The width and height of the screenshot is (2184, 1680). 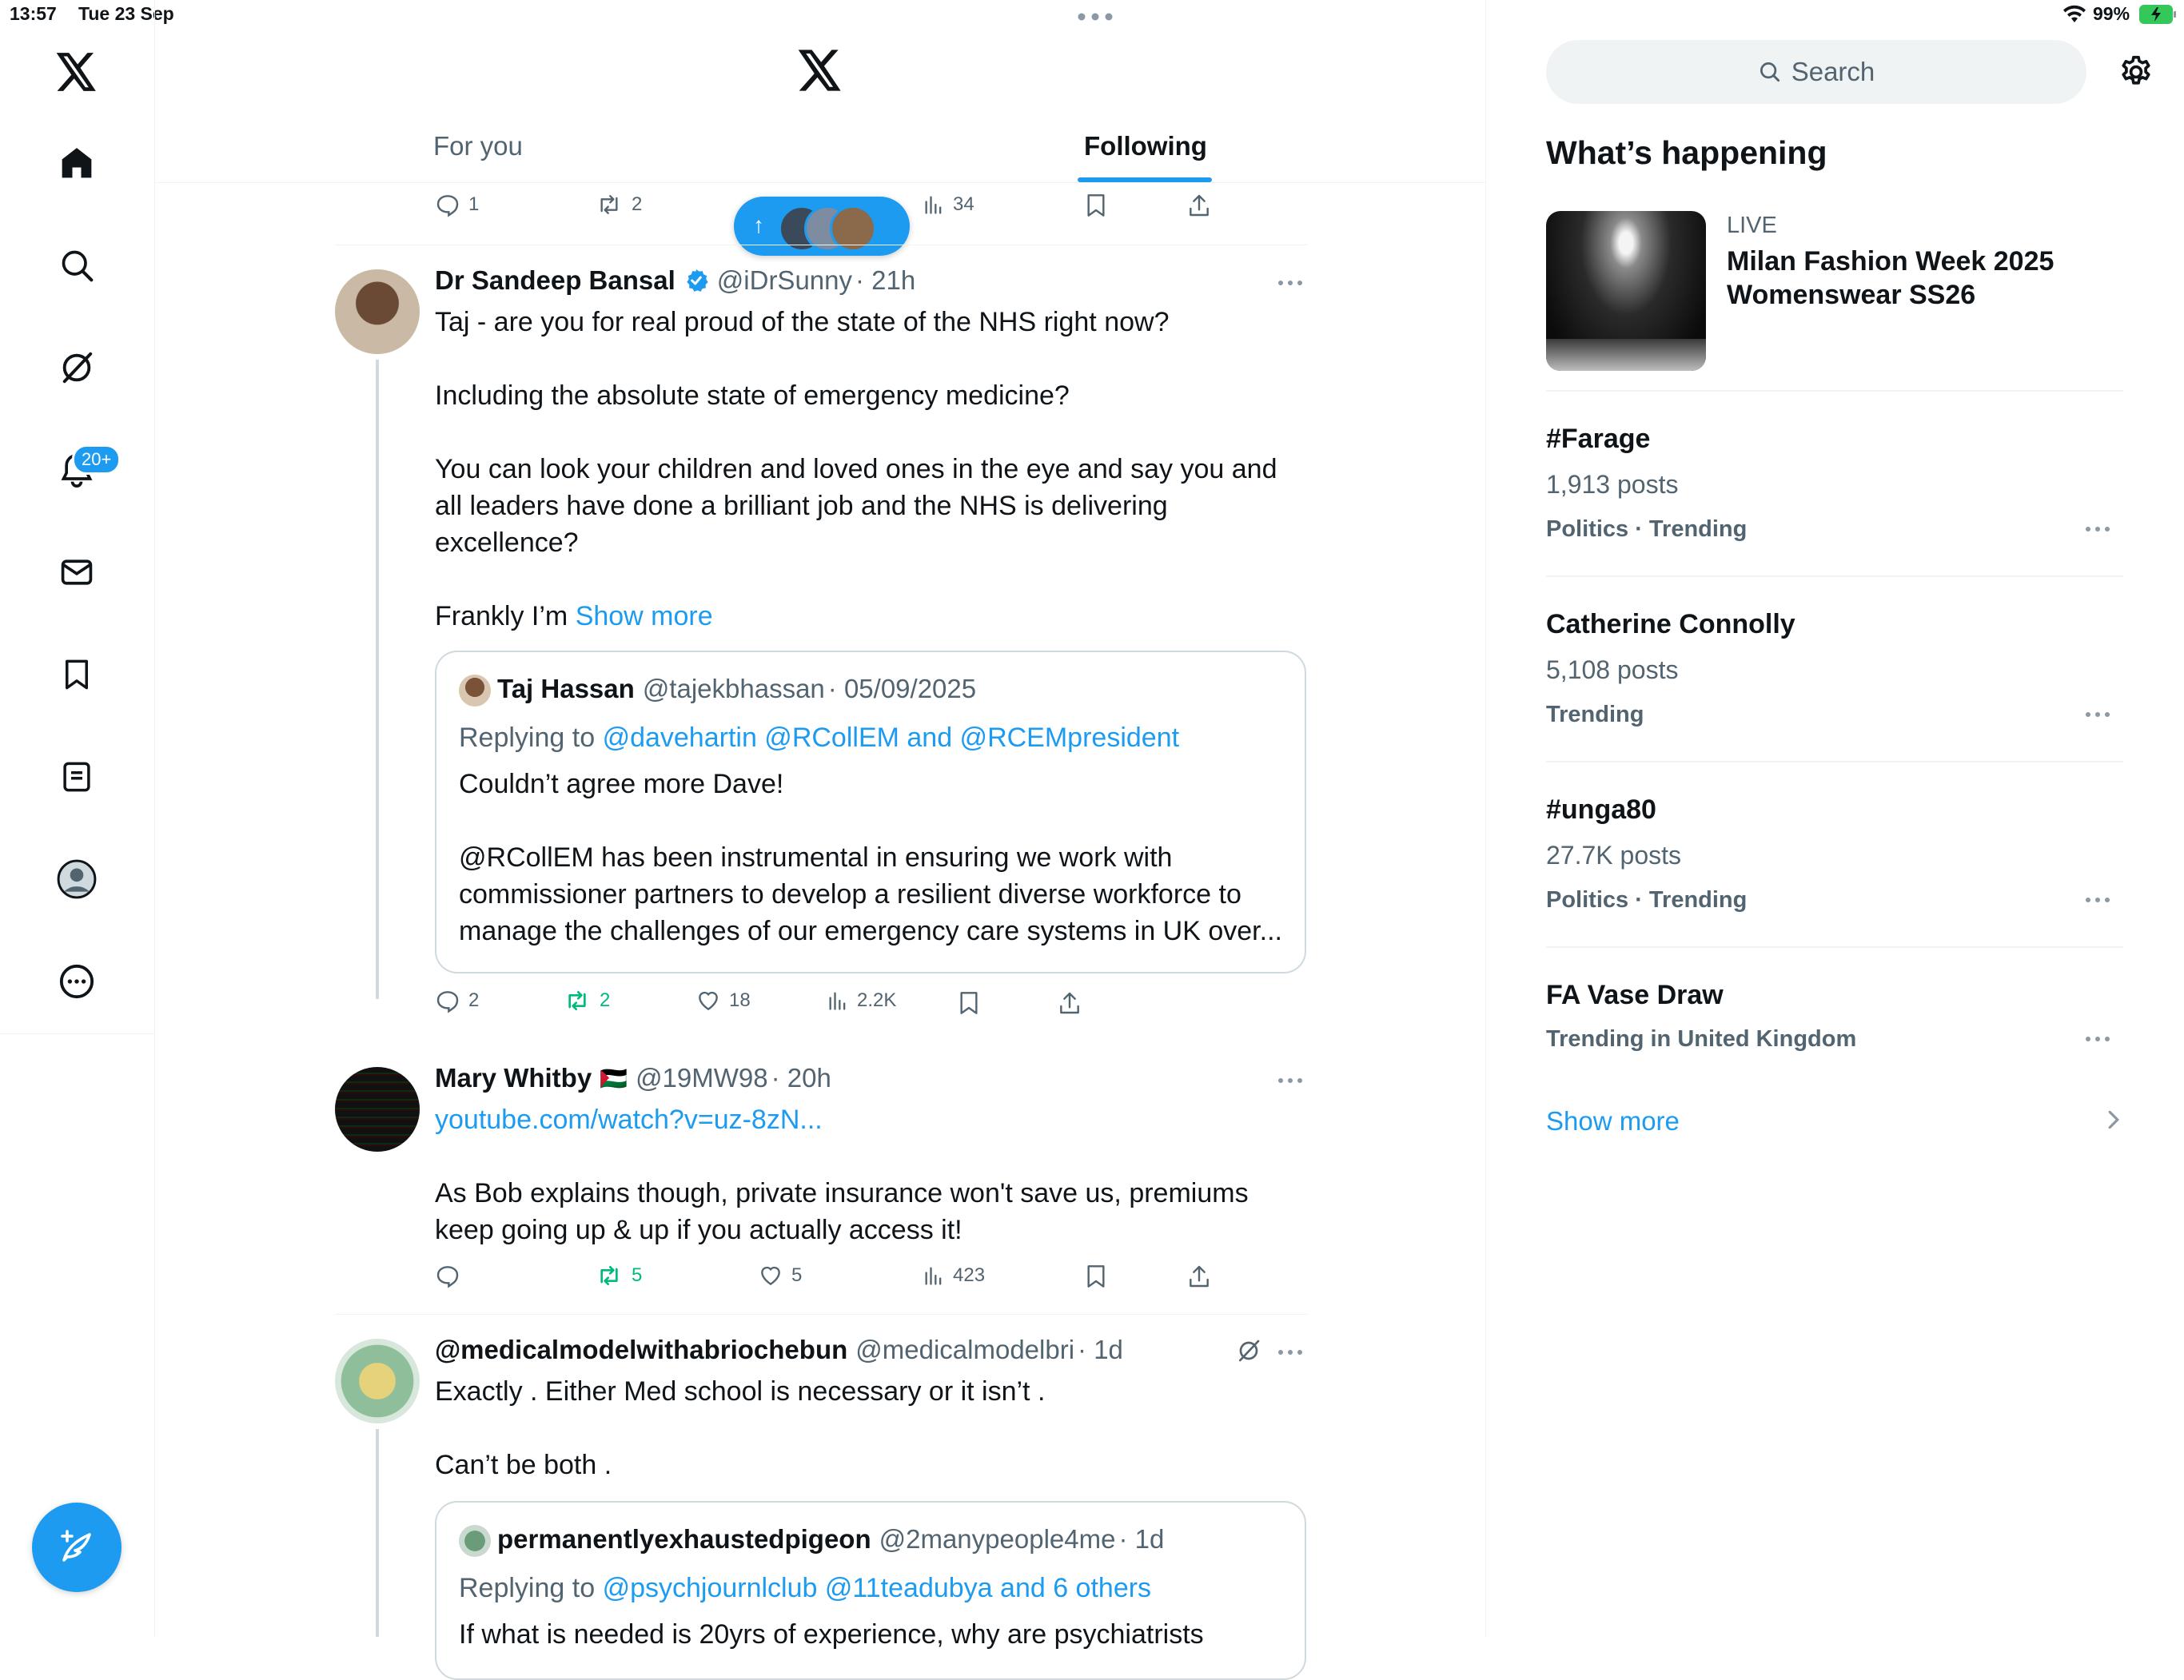 I want to click on quote-time: · 1d, so click(x=1141, y=1539).